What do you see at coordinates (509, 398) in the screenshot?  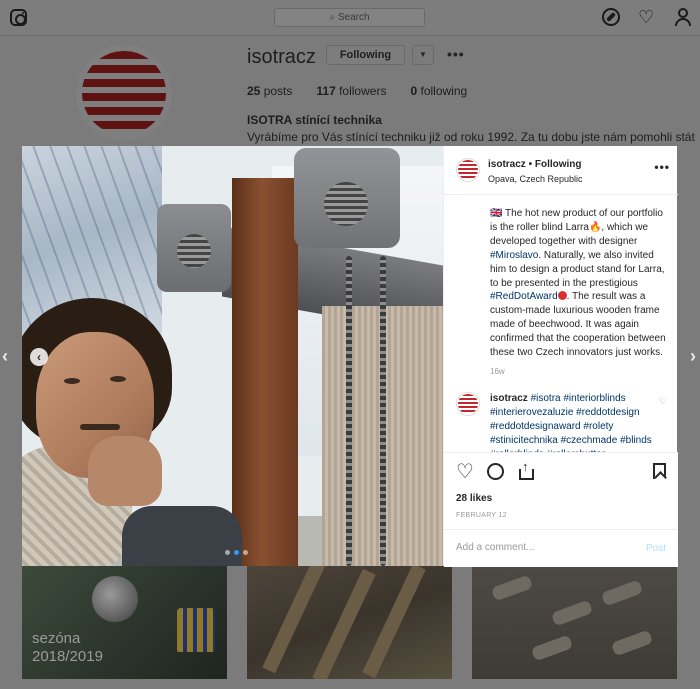 I see `comment-author-username: isotracz` at bounding box center [509, 398].